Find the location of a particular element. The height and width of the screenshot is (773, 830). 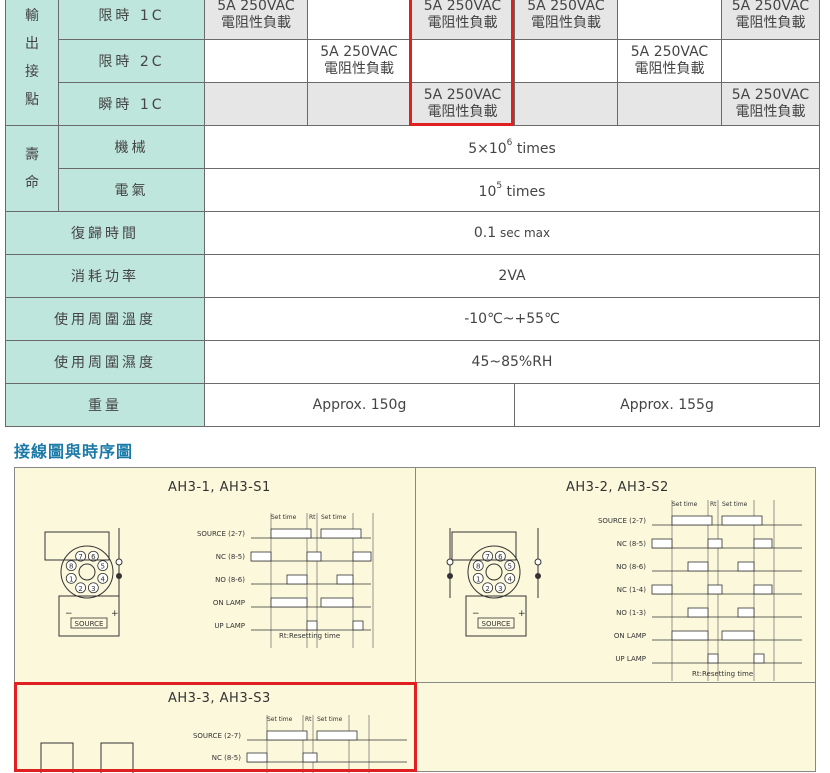

weight-value-a: Approx. 150g is located at coordinates (359, 405).